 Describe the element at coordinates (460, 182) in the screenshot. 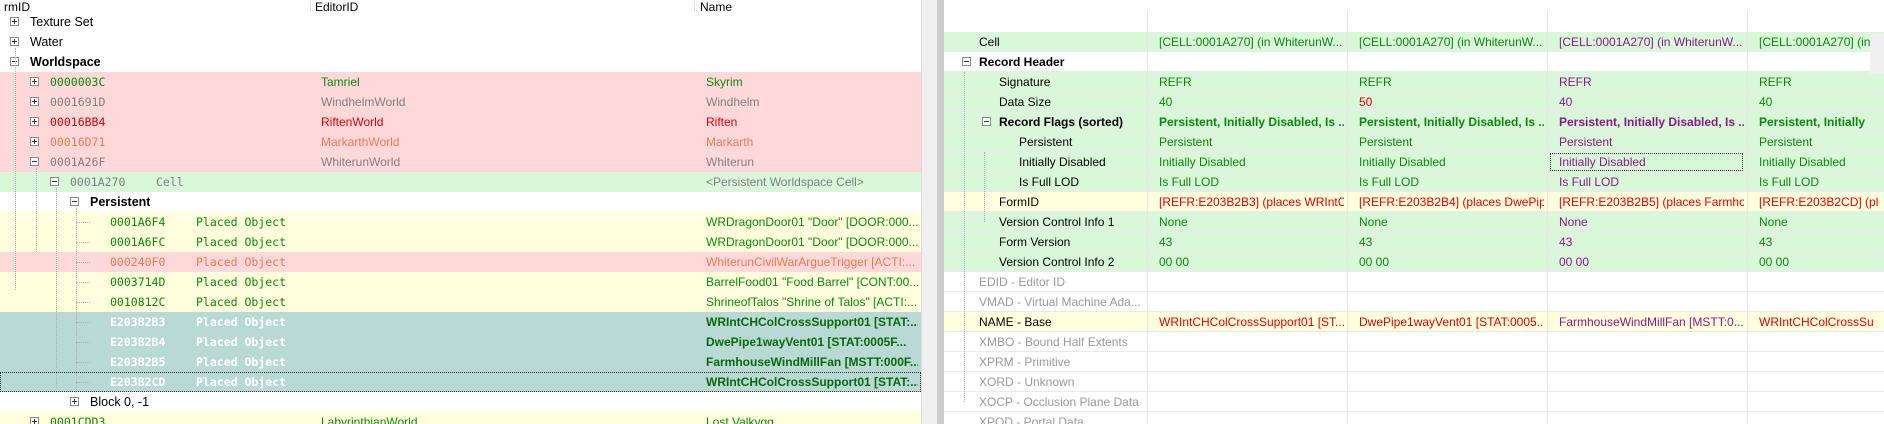

I see `tree-row: 0001A270 Cell <Persistent Worldspace Cell>` at that location.